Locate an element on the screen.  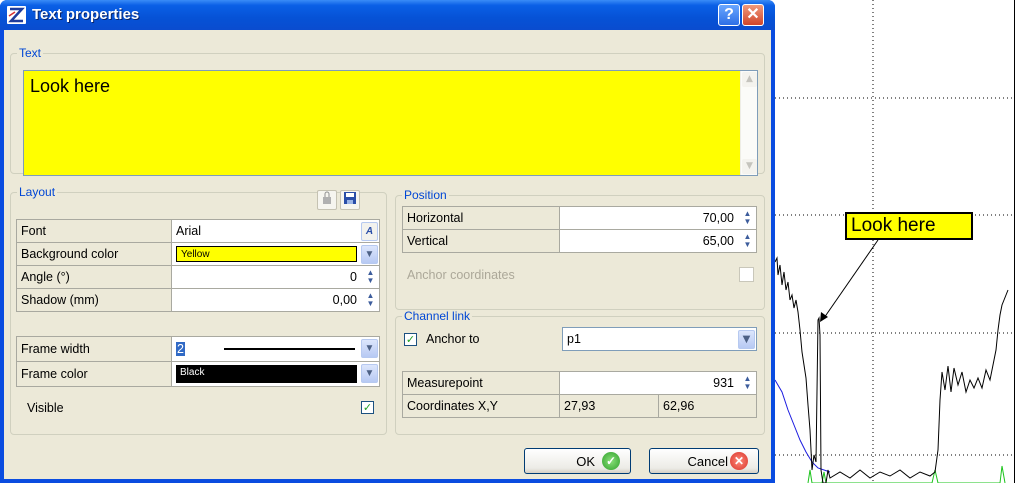
close-button: ✕ is located at coordinates (753, 15).